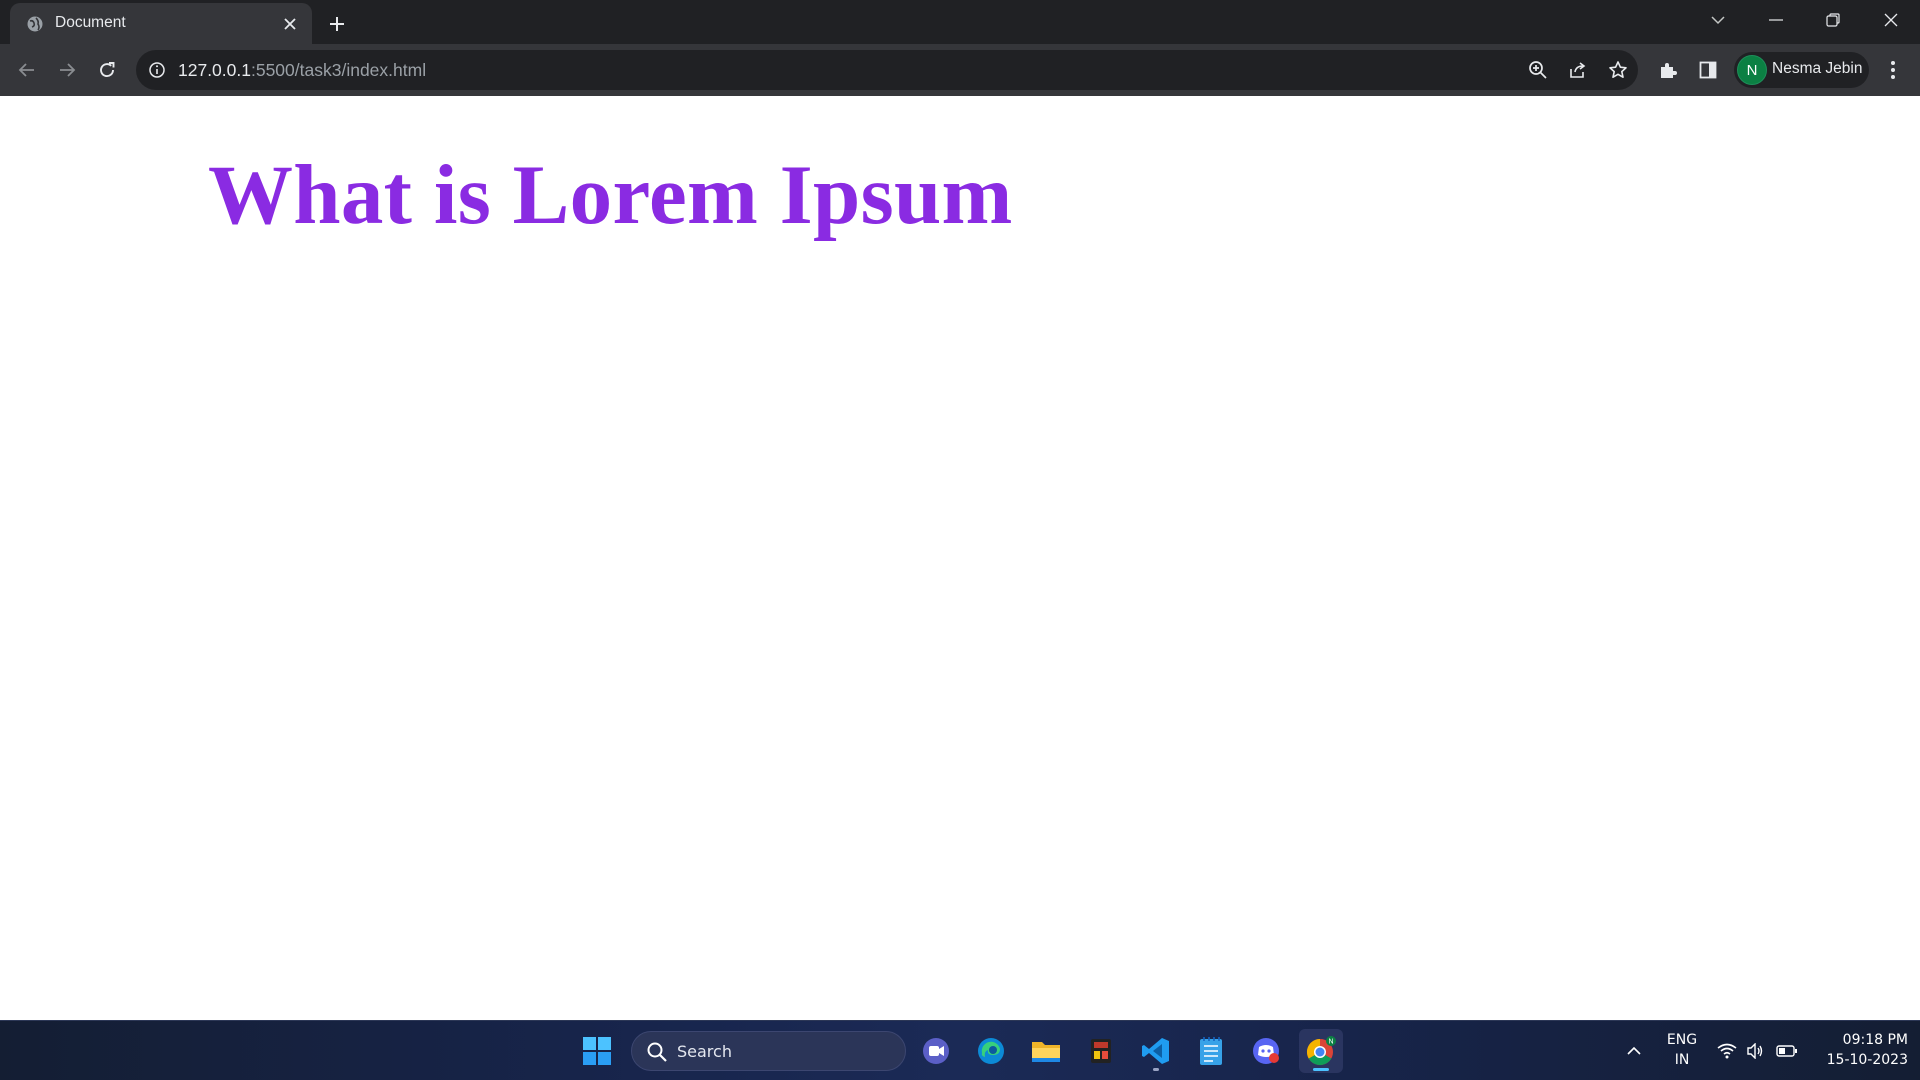 This screenshot has width=1920, height=1080. I want to click on media-player-icon, so click(1101, 1051).